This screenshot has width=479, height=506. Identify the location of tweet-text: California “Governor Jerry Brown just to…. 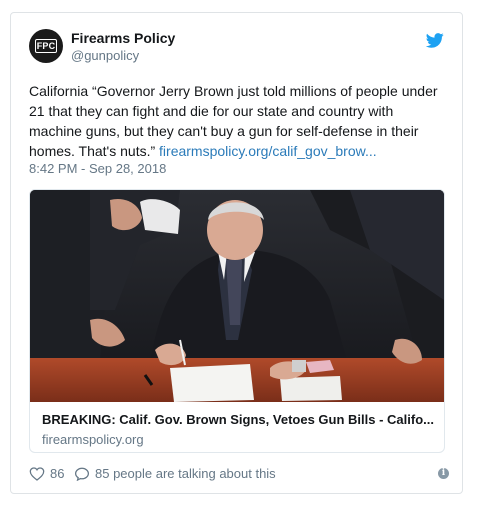
(239, 121).